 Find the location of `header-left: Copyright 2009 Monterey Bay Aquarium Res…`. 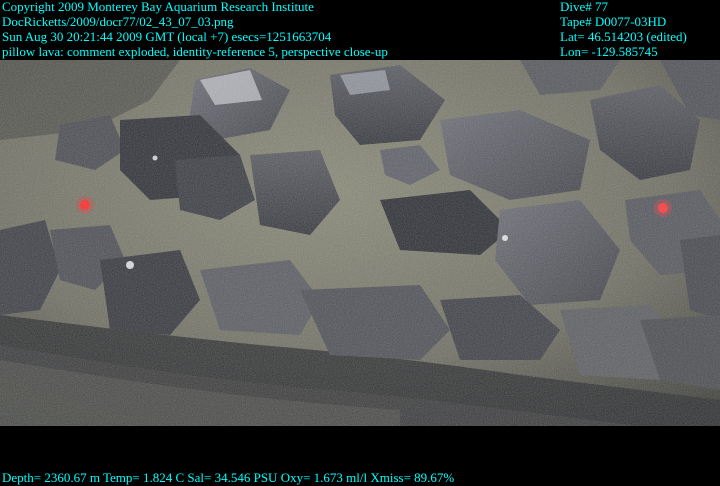

header-left: Copyright 2009 Monterey Bay Aquarium Res… is located at coordinates (195, 30).